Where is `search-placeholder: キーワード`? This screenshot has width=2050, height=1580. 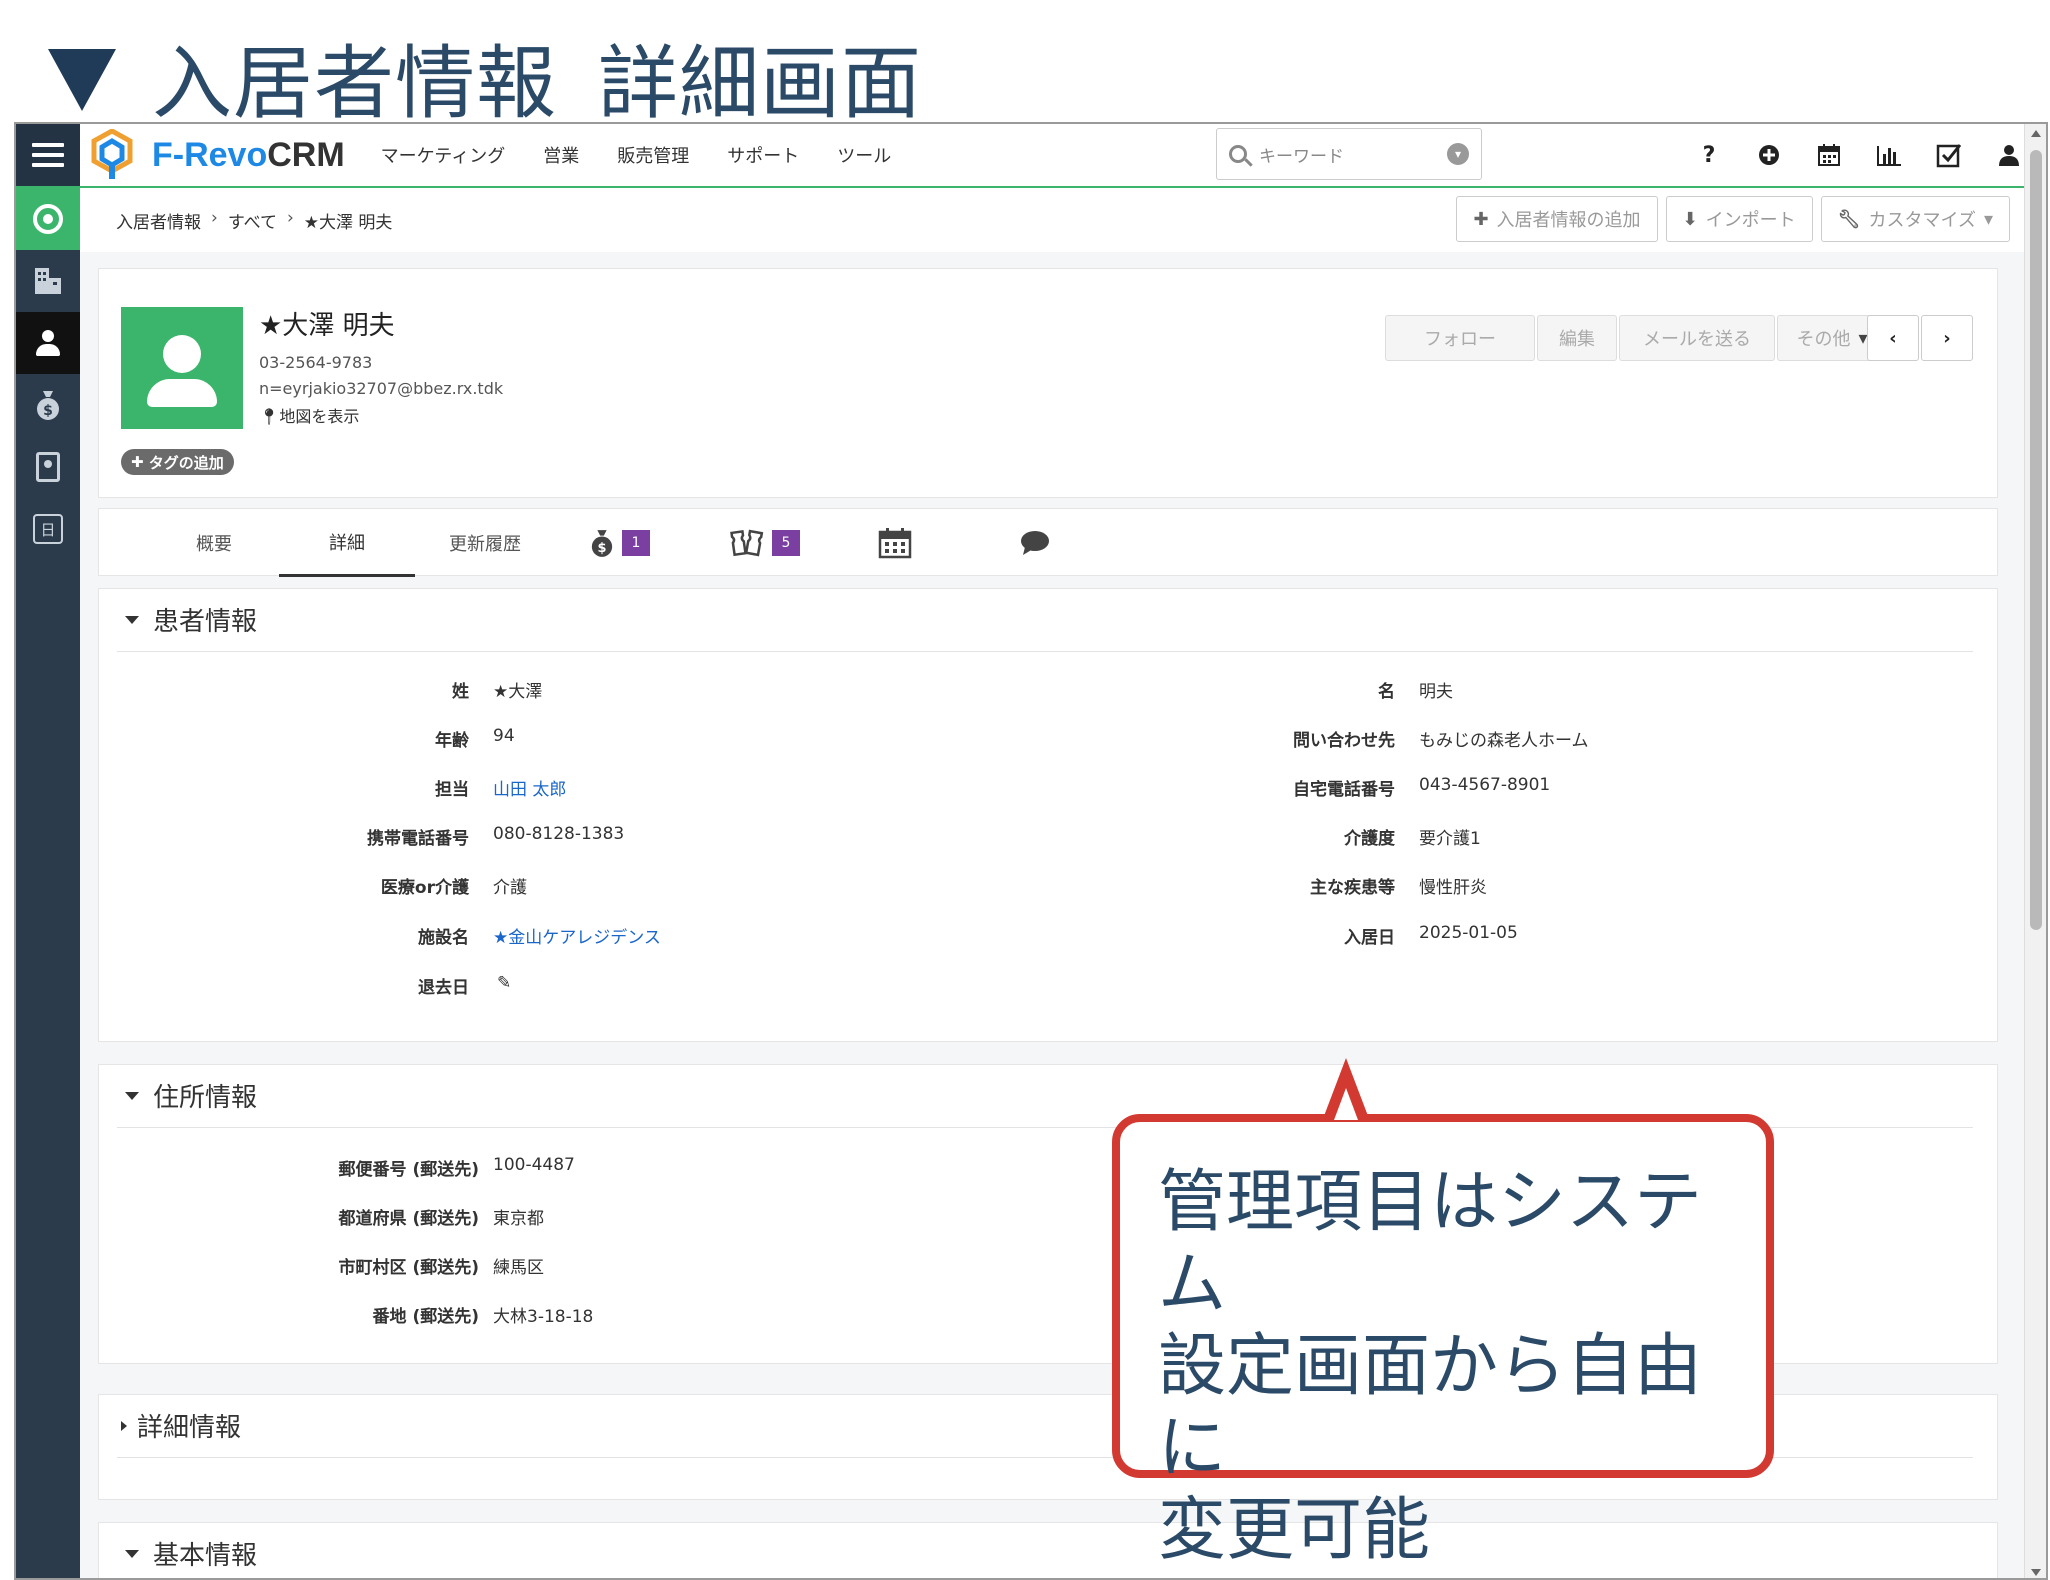 search-placeholder: キーワード is located at coordinates (1301, 156).